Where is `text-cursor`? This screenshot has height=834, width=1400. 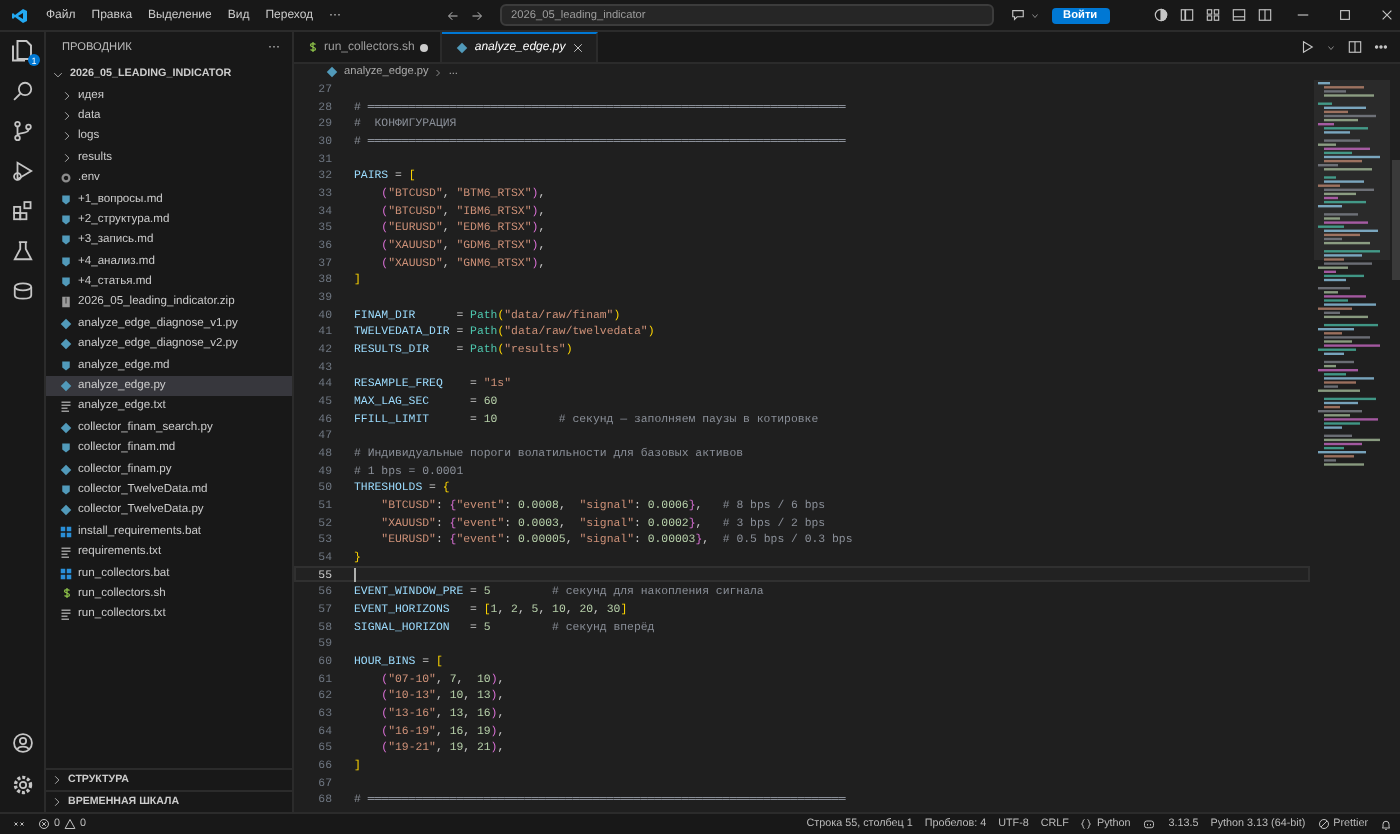
text-cursor is located at coordinates (355, 574).